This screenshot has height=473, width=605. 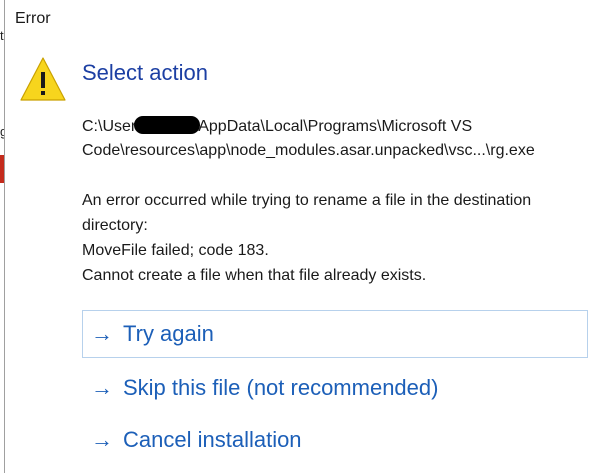 What do you see at coordinates (145, 72) in the screenshot?
I see `dialog-heading: Select action` at bounding box center [145, 72].